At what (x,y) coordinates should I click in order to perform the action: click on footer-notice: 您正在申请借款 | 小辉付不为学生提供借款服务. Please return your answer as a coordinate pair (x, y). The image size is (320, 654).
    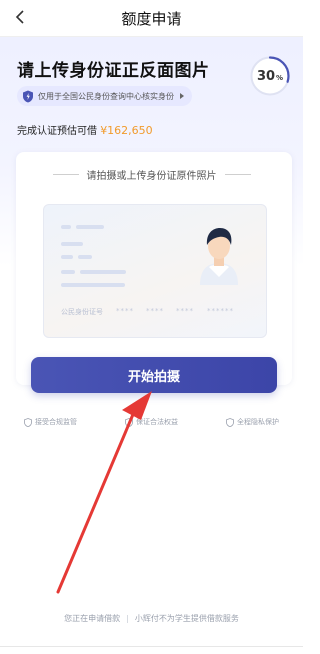
    Looking at the image, I should click on (151, 618).